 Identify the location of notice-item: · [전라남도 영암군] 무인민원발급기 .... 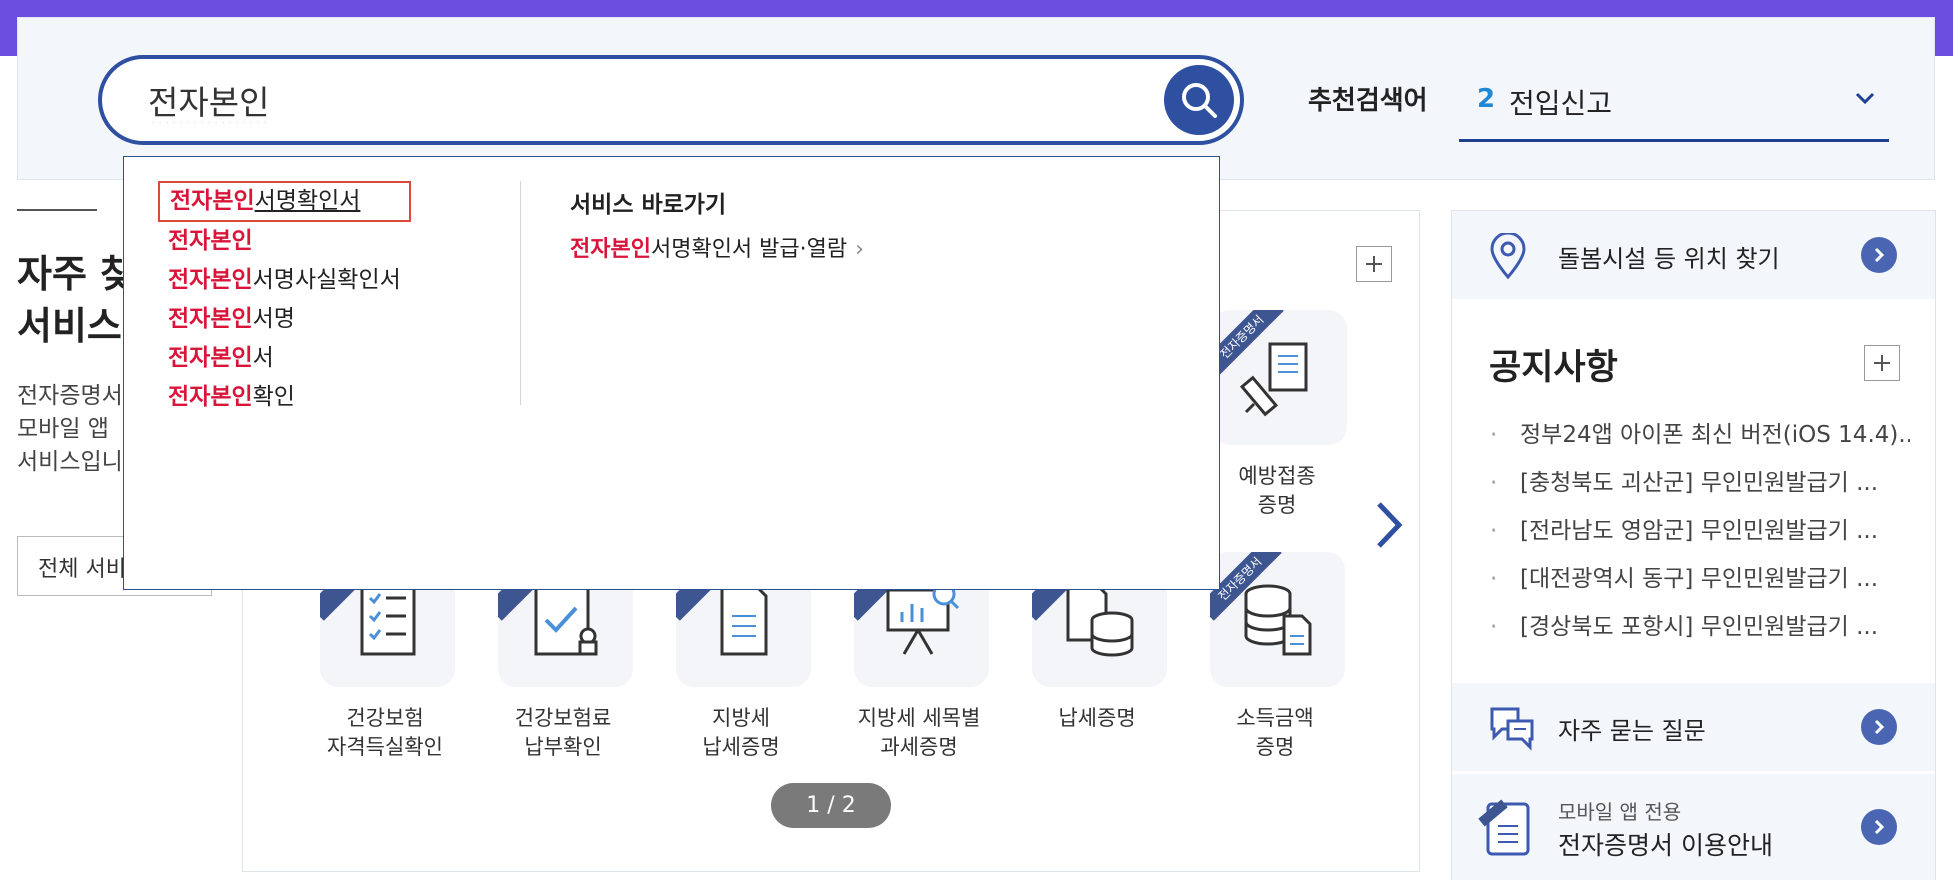
(1700, 531).